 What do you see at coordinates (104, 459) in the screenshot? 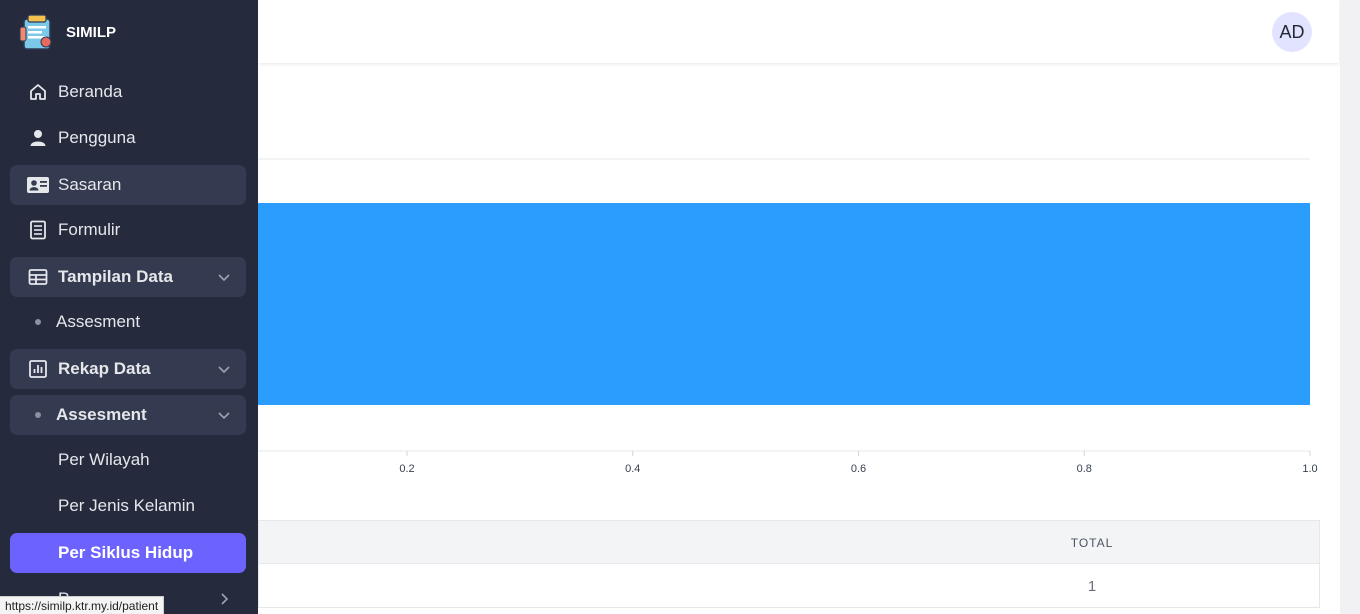
I see `sidebar-item-label: Per Wilayah` at bounding box center [104, 459].